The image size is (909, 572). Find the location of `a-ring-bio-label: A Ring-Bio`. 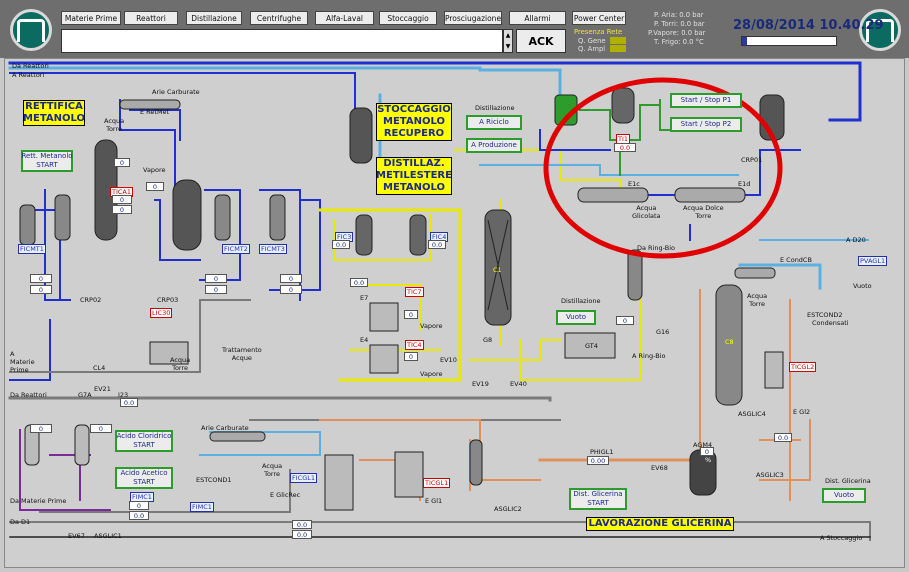

a-ring-bio-label: A Ring-Bio is located at coordinates (649, 356).